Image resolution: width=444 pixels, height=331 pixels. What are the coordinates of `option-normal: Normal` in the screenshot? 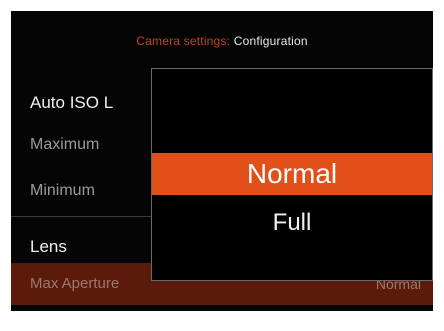 It's located at (292, 174).